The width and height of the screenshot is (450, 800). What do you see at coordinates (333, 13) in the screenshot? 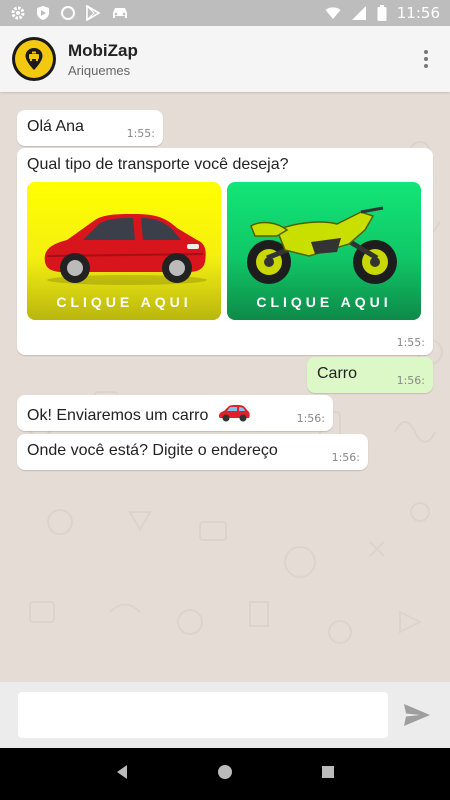
I see `wifi-icon` at bounding box center [333, 13].